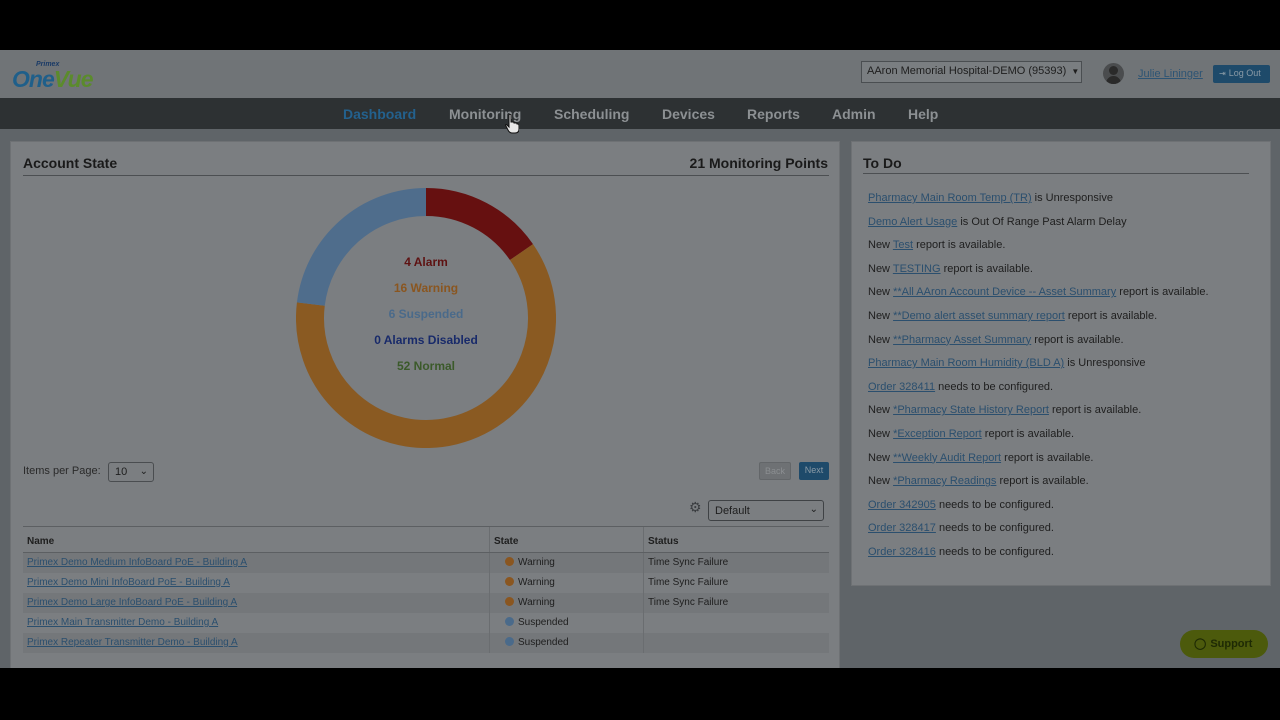 The height and width of the screenshot is (720, 1280). I want to click on legend-warning: 16 Warning, so click(426, 288).